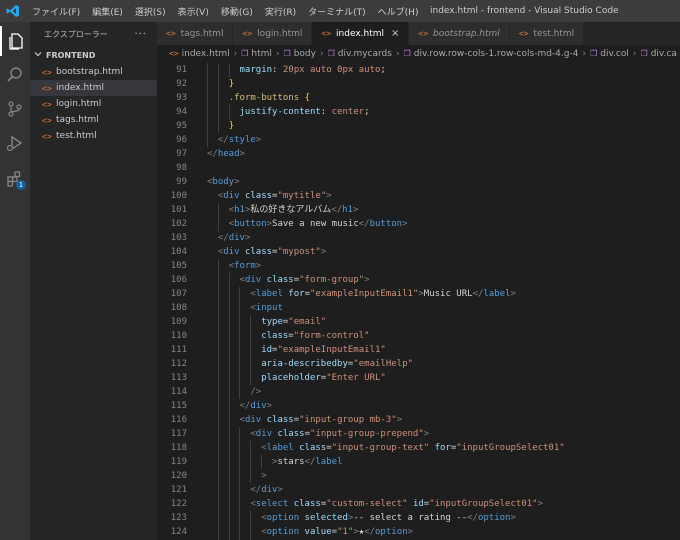  Describe the element at coordinates (193, 11) in the screenshot. I see `menu-item: 表示(V)` at that location.